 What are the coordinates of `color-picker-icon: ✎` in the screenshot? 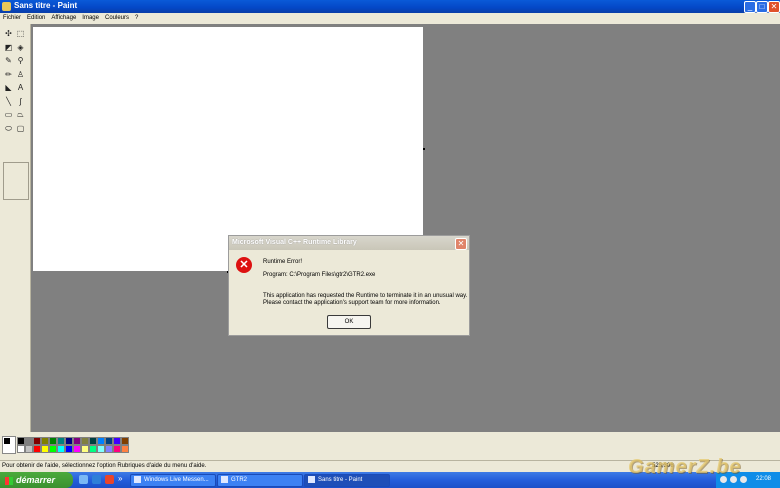 It's located at (8, 60).